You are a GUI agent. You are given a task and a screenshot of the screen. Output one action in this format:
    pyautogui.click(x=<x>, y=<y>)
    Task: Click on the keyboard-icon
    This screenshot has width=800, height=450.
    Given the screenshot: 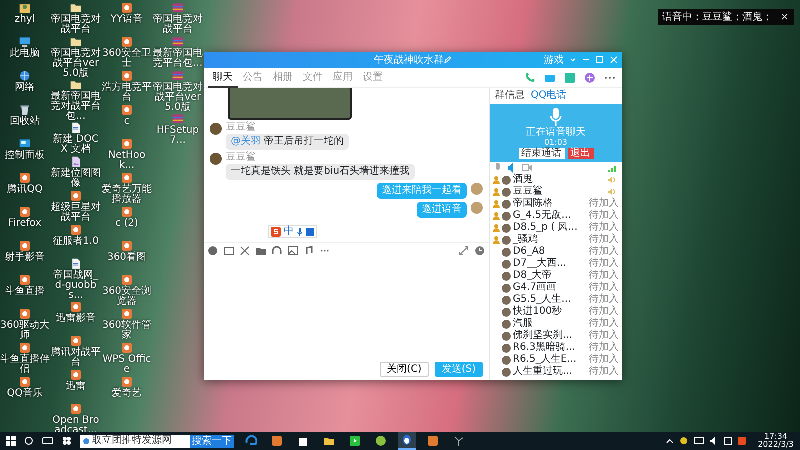 What is the action you would take?
    pyautogui.click(x=310, y=232)
    